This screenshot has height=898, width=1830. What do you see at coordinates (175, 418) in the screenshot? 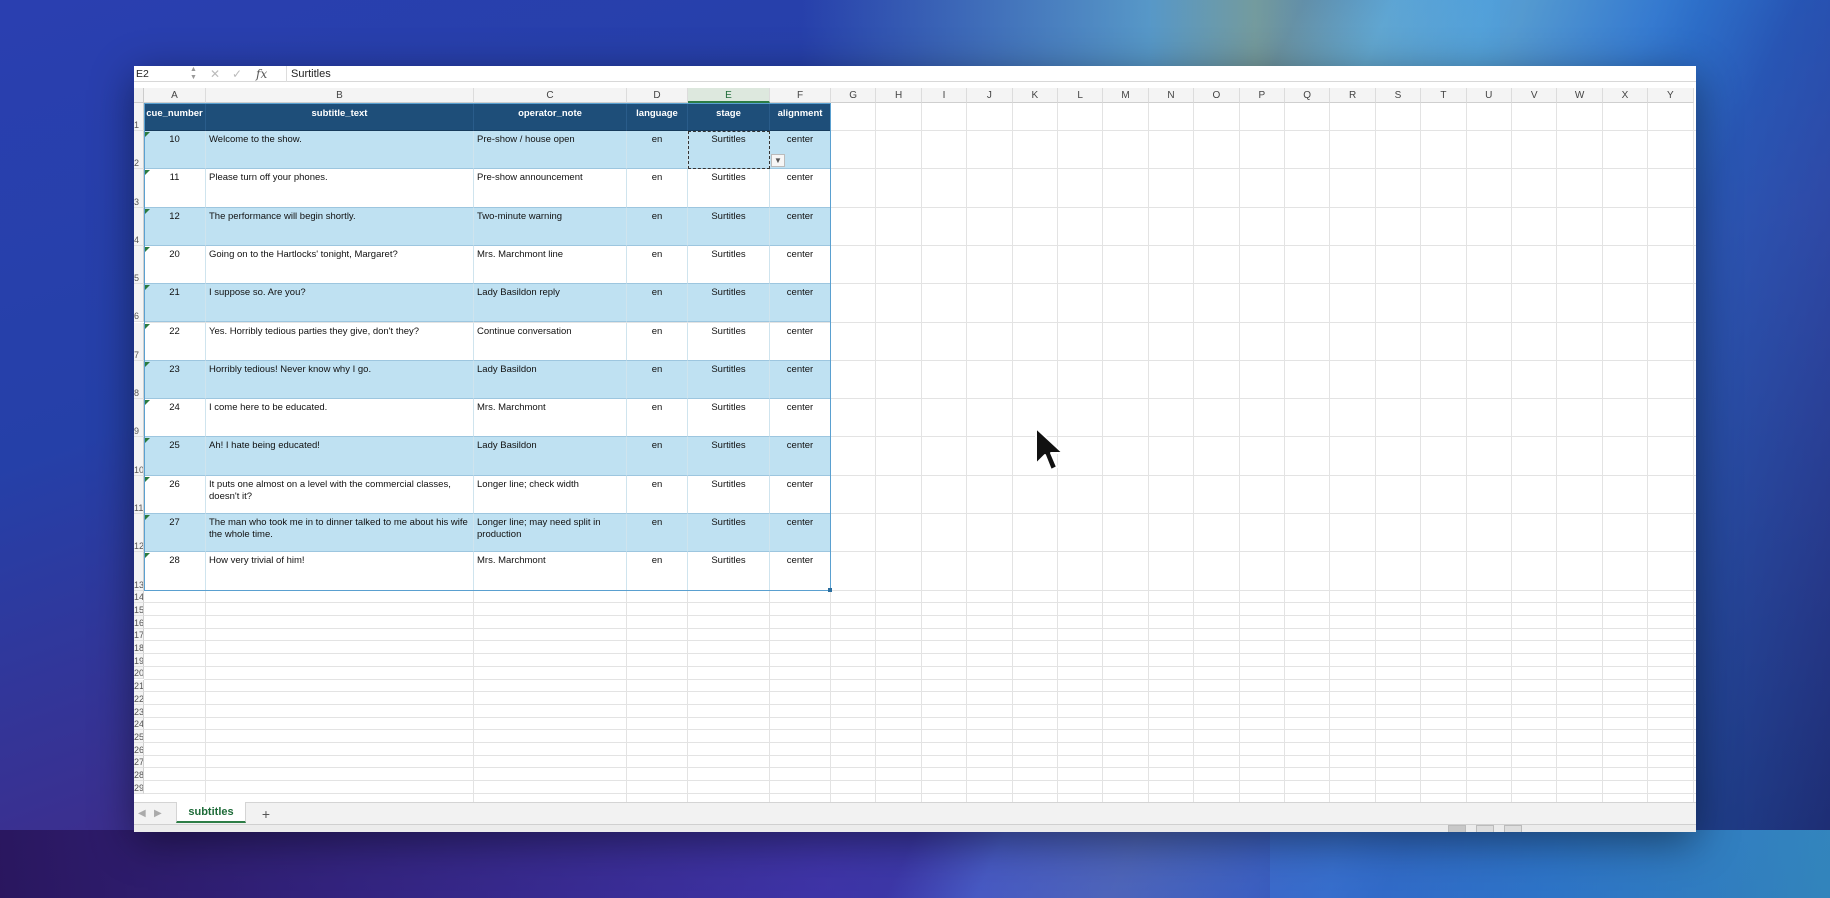
I see `table-cell-cue-number: 24` at bounding box center [175, 418].